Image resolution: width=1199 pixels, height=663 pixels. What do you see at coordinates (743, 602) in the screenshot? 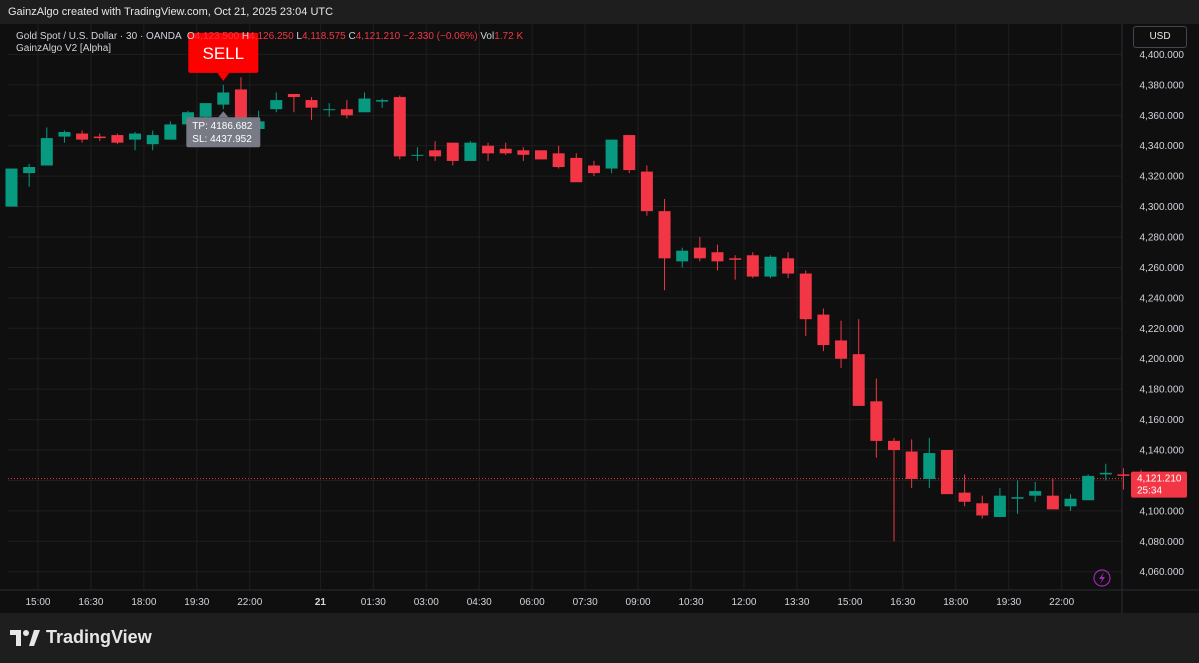
I see `time-tick-label: 12:00` at bounding box center [743, 602].